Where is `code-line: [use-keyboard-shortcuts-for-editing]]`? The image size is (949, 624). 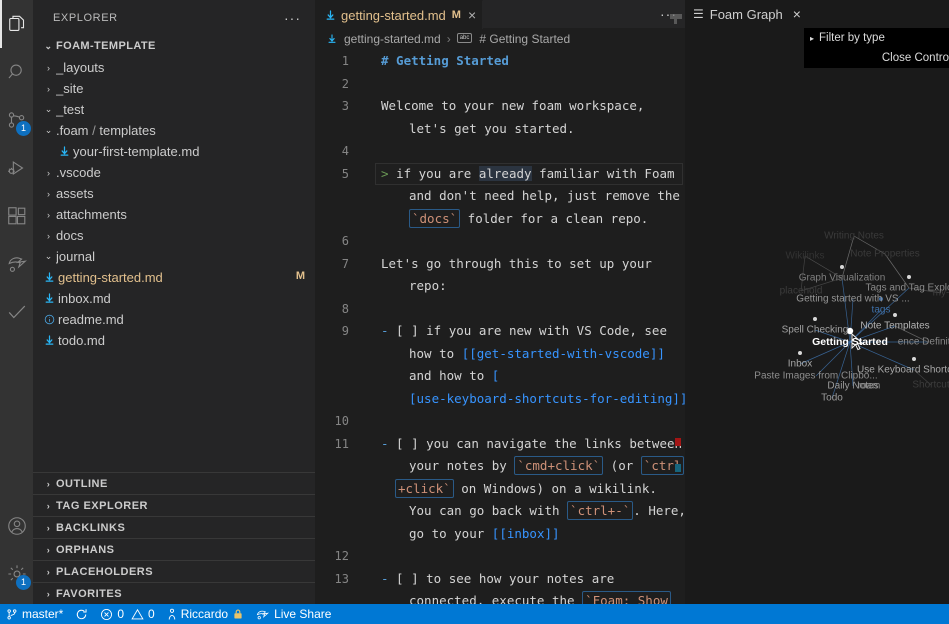
code-line: [use-keyboard-shortcuts-for-editing]] is located at coordinates (500, 399).